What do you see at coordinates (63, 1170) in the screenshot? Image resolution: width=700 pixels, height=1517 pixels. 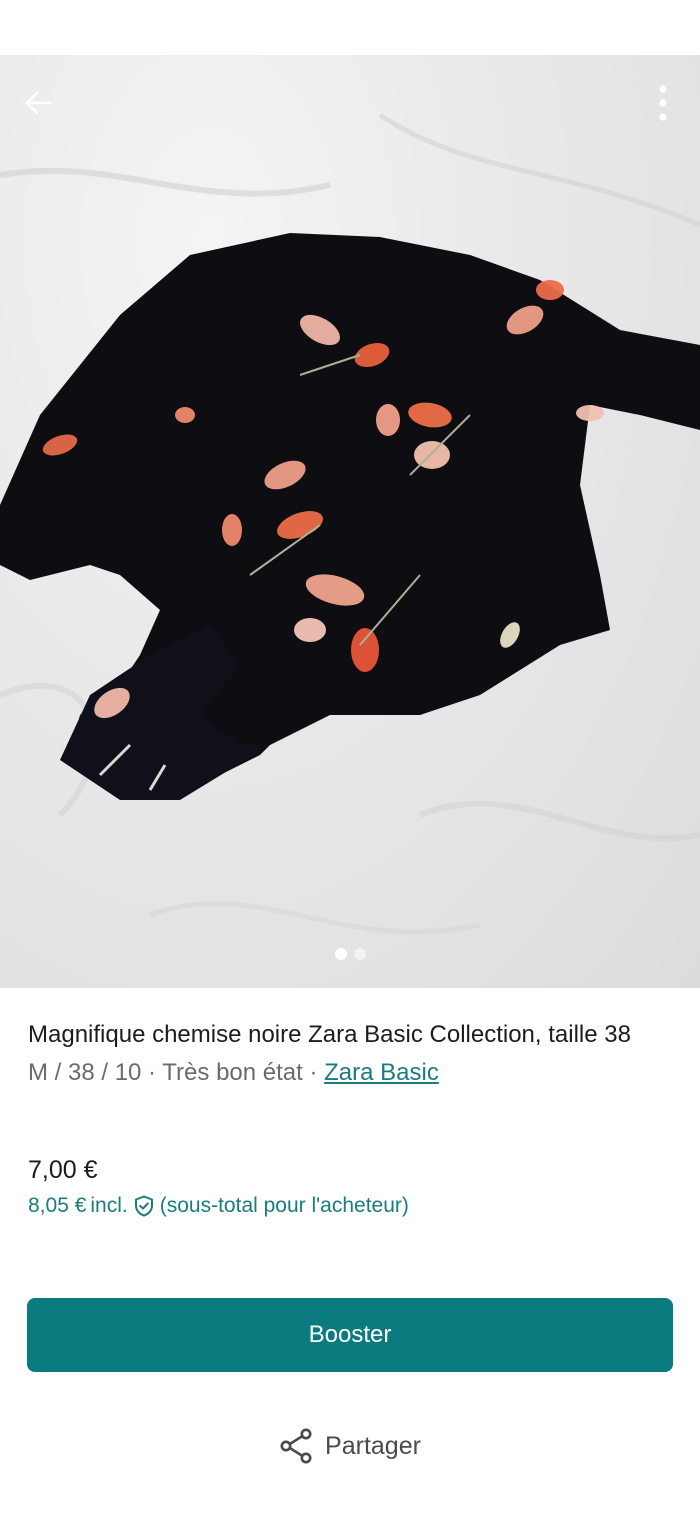 I see `item-price: 7,00 €` at bounding box center [63, 1170].